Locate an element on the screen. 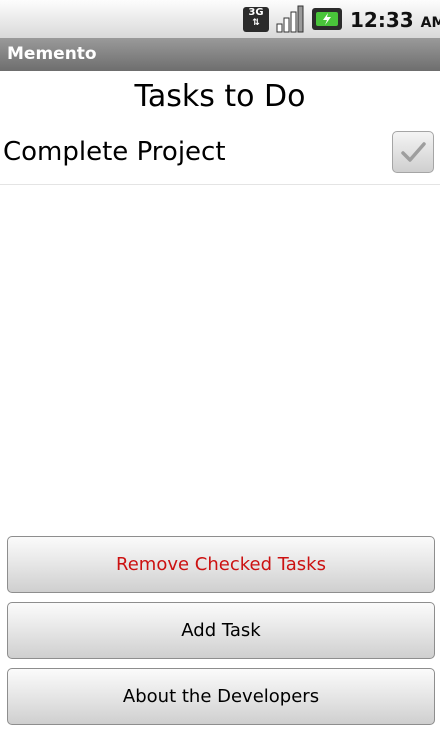  battery-charging-icon is located at coordinates (327, 19).